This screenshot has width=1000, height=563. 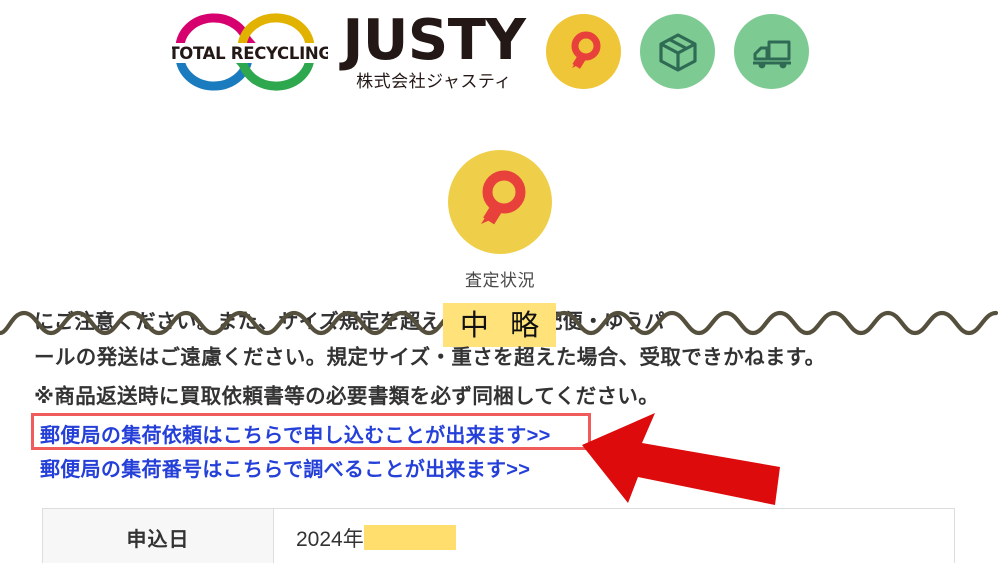 What do you see at coordinates (434, 40) in the screenshot?
I see `brand-name: JUSTY` at bounding box center [434, 40].